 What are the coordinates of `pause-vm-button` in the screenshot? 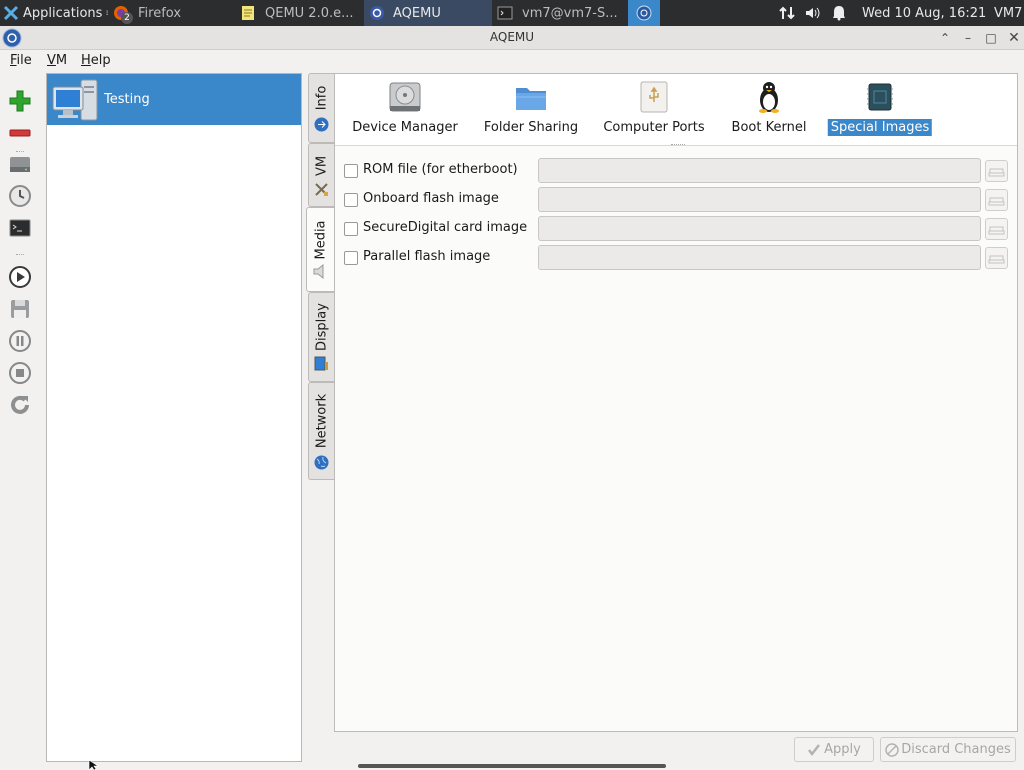 It's located at (20, 341).